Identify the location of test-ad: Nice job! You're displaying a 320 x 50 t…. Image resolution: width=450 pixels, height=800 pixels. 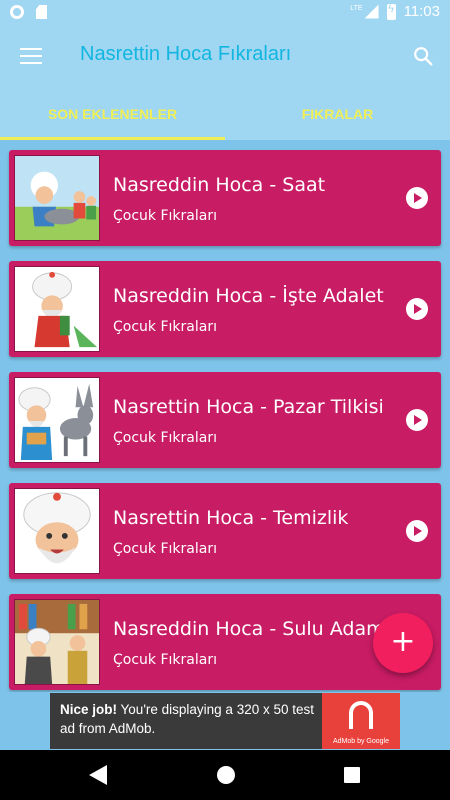
(225, 721).